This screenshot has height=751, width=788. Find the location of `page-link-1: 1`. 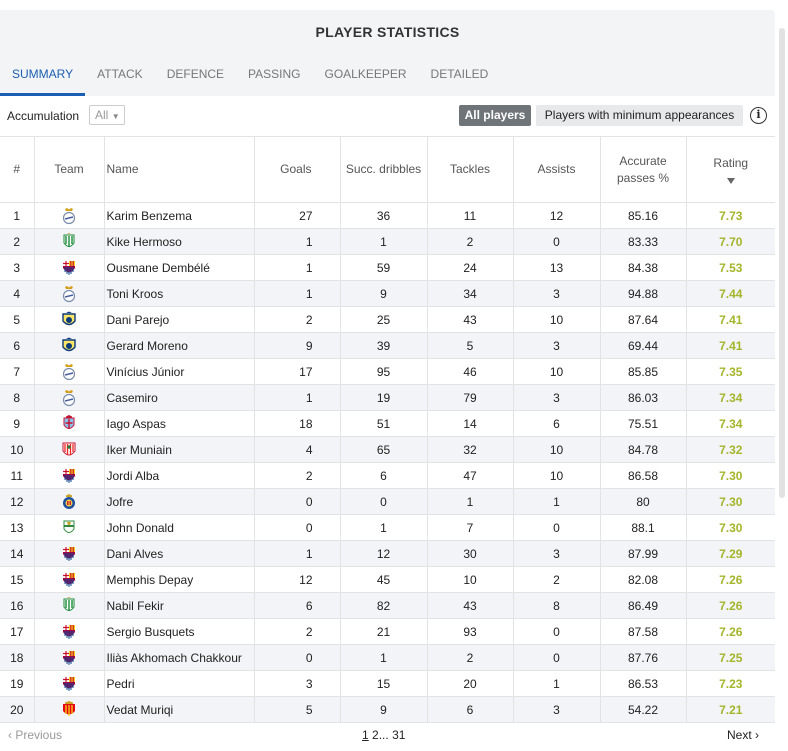

page-link-1: 1 is located at coordinates (365, 735).